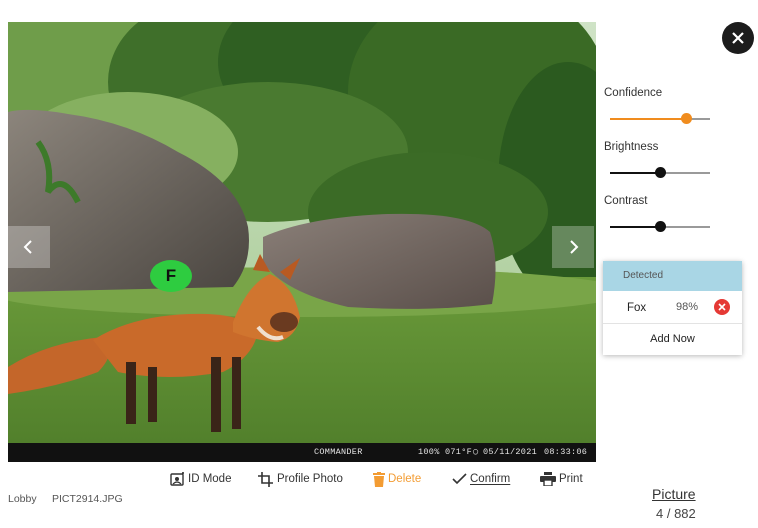  Describe the element at coordinates (571, 479) in the screenshot. I see `print-label: Print` at that location.